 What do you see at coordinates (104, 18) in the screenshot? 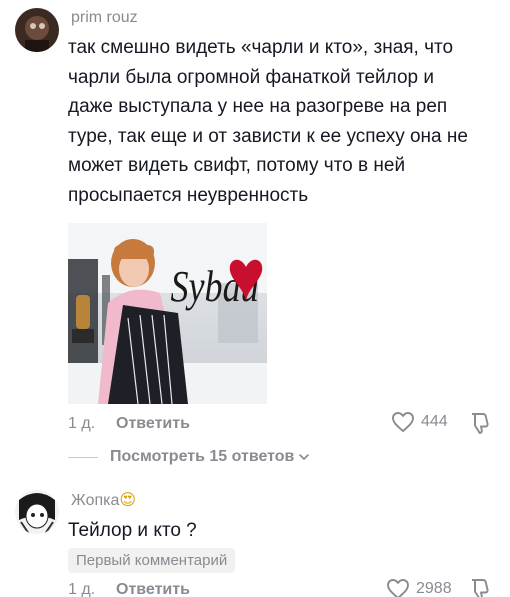
I see `comment-username: prim rouz` at bounding box center [104, 18].